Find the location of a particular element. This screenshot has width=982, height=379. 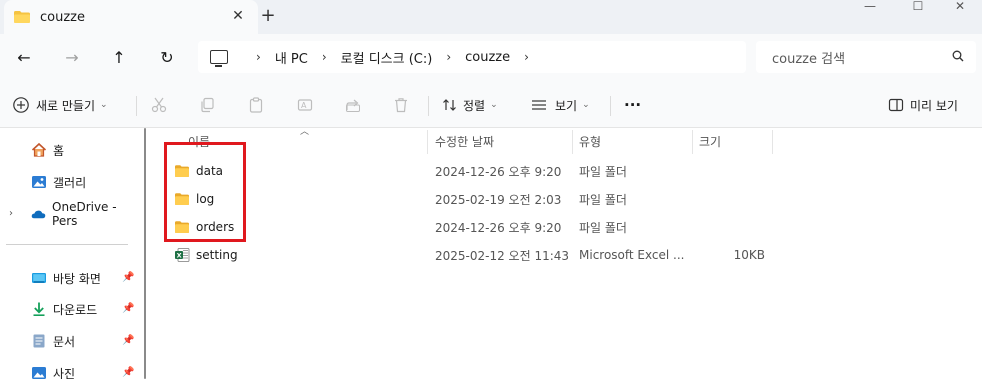

view-icon is located at coordinates (539, 105).